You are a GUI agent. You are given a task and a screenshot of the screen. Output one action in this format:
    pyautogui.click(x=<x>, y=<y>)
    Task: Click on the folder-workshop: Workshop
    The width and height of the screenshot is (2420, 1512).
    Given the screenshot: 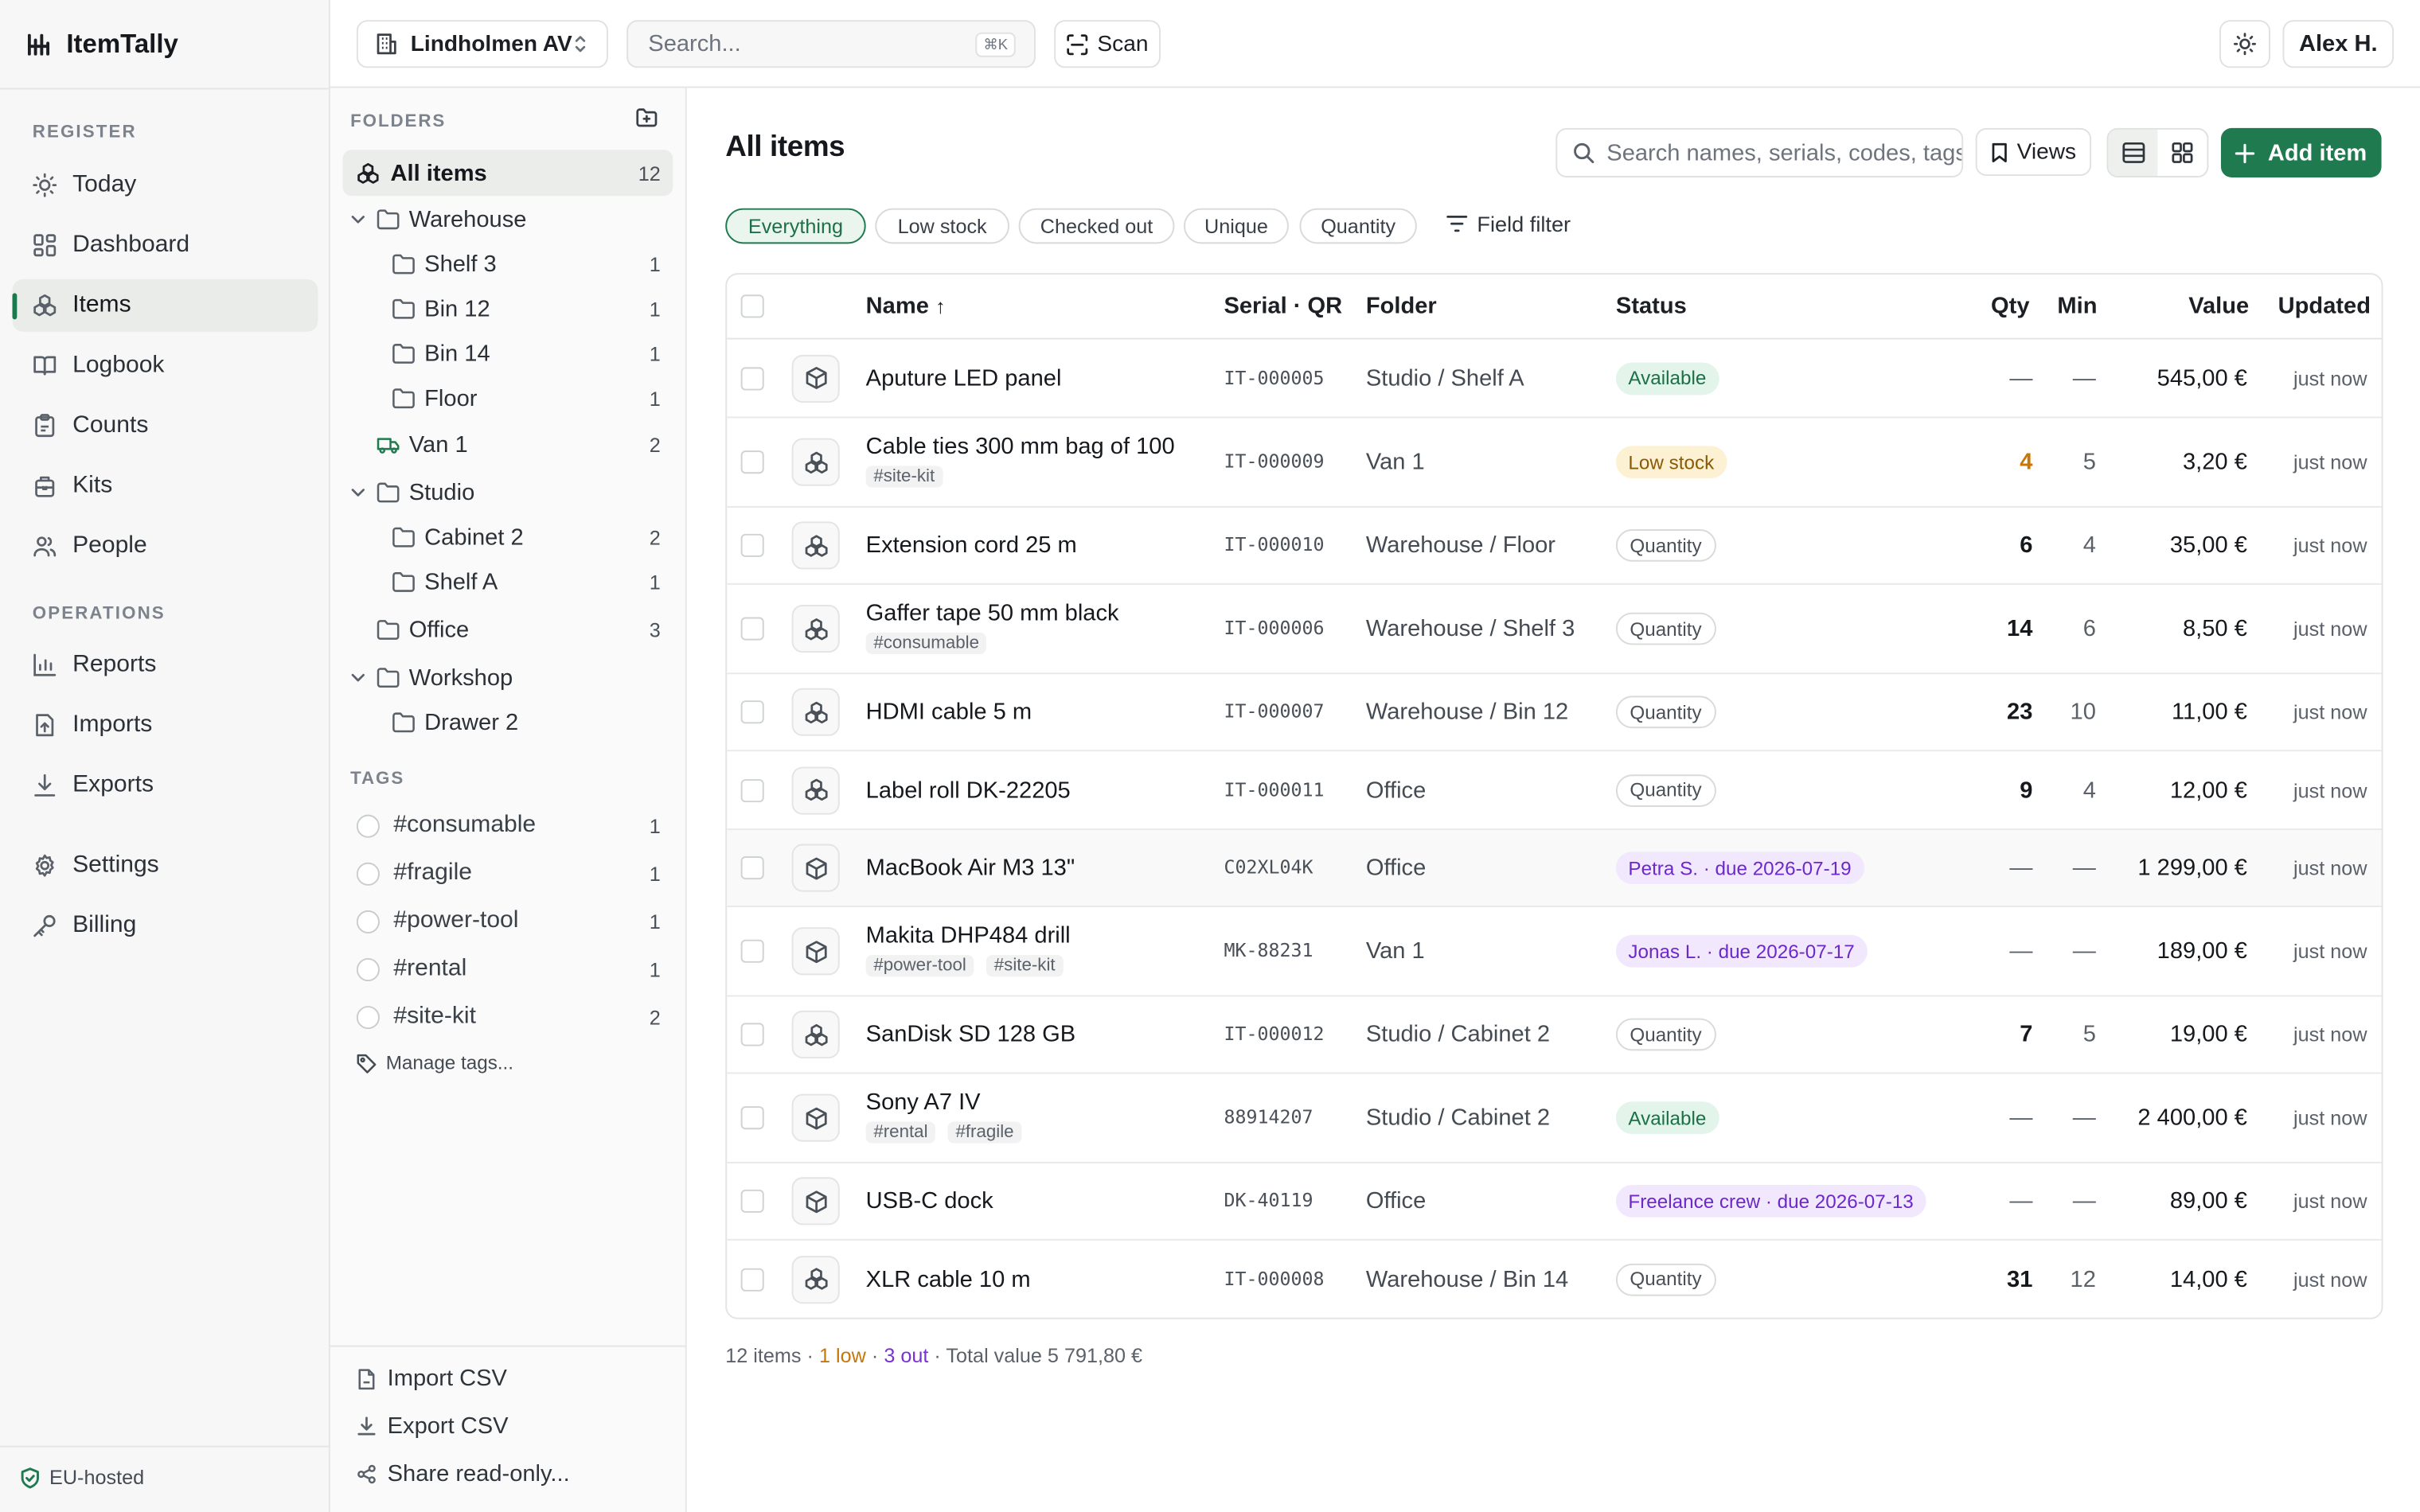 What is the action you would take?
    pyautogui.click(x=505, y=677)
    